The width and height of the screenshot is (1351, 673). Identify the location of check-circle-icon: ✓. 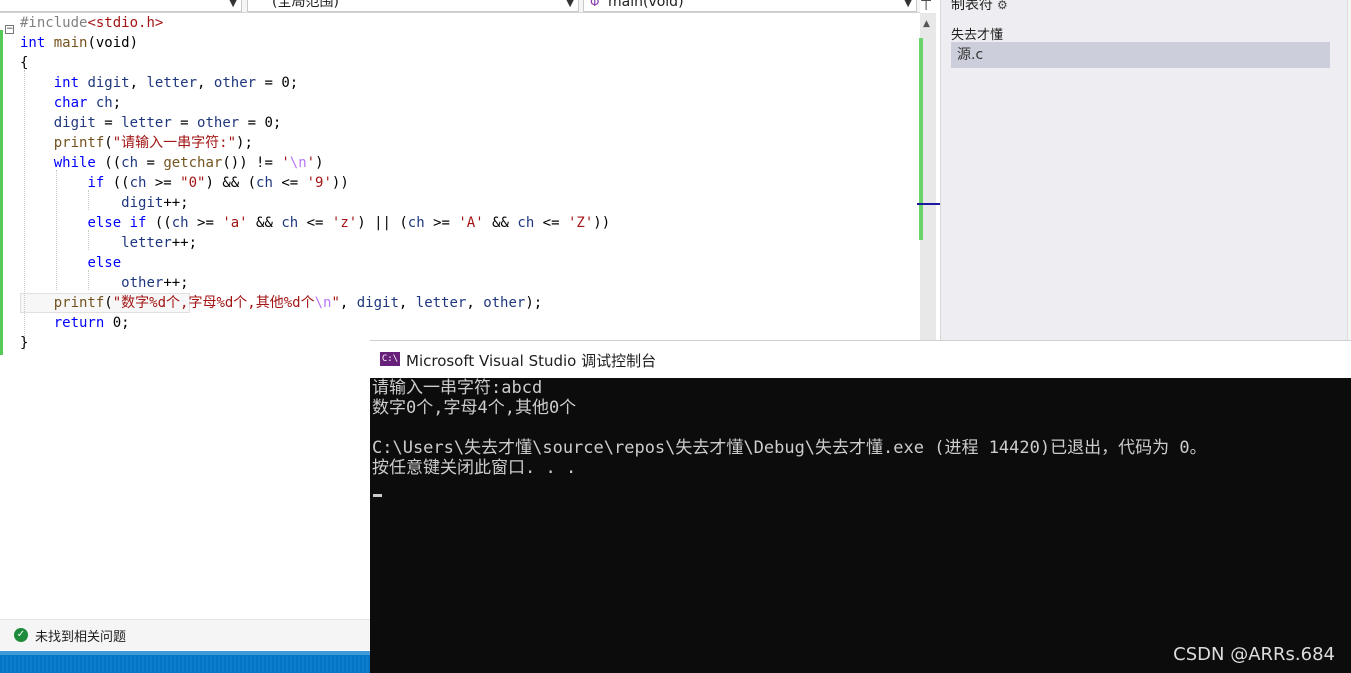
(21, 635).